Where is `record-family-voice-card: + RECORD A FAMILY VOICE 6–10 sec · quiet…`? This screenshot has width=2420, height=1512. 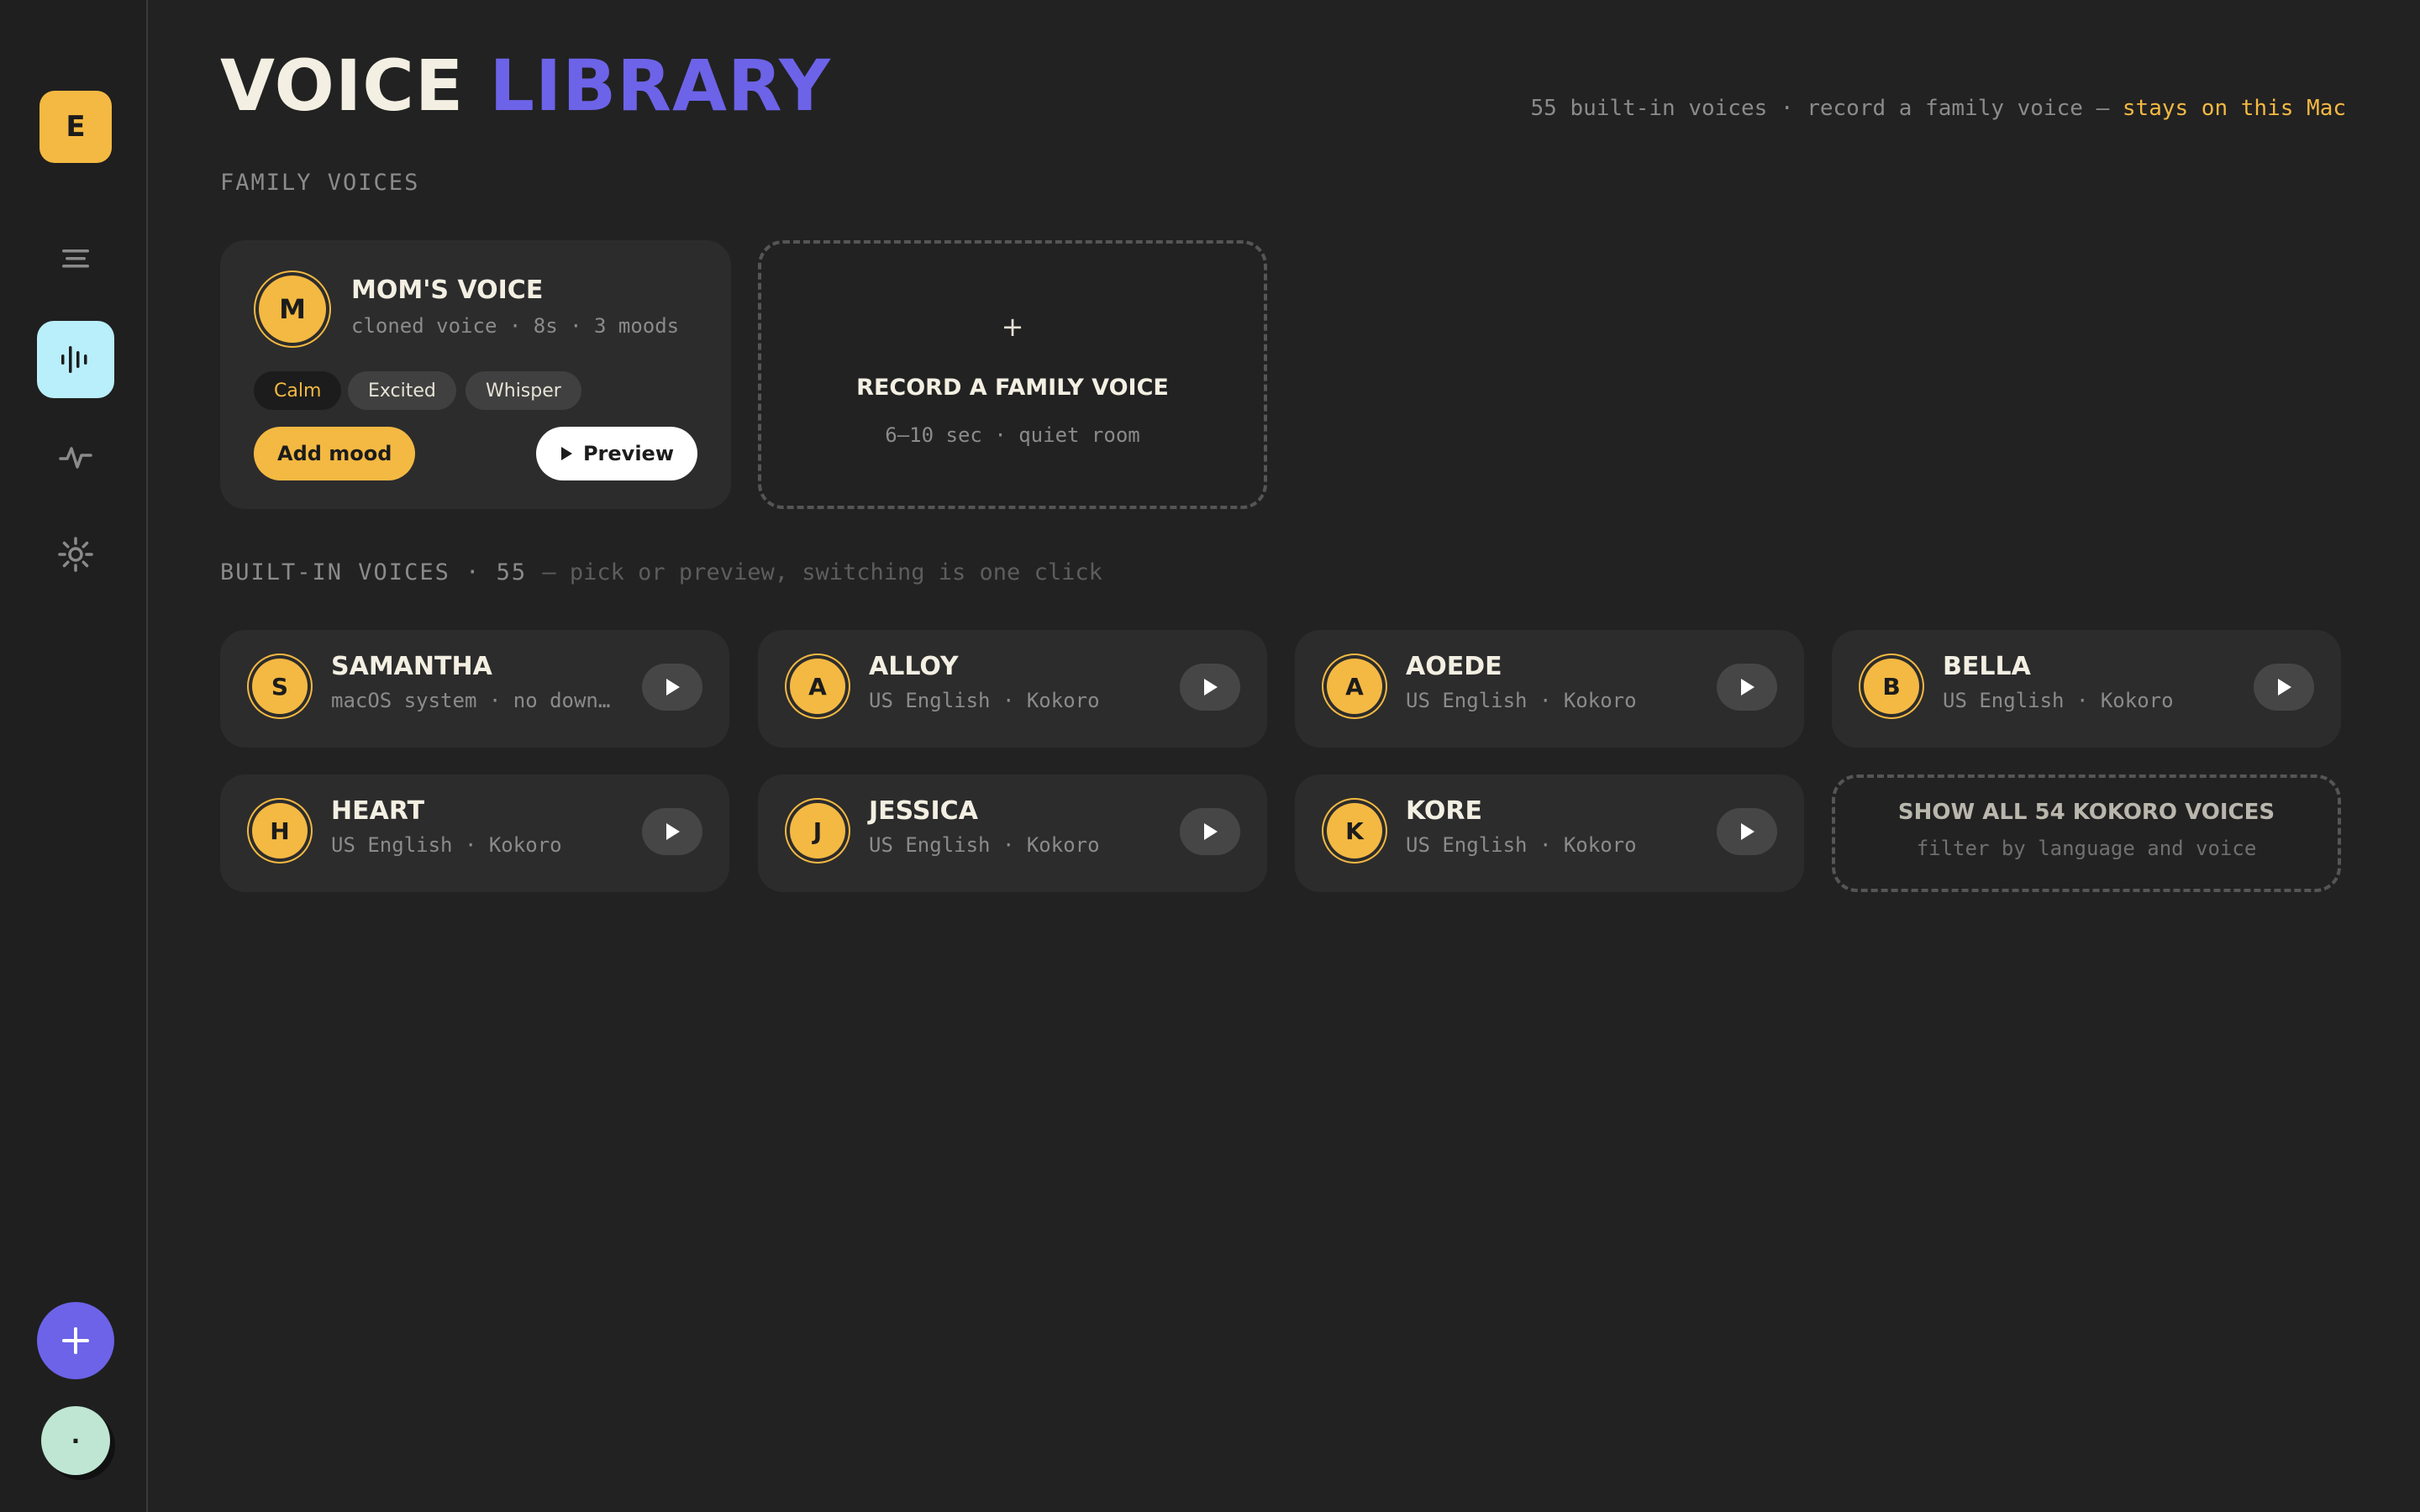 record-family-voice-card: + RECORD A FAMILY VOICE 6–10 sec · quiet… is located at coordinates (1013, 374).